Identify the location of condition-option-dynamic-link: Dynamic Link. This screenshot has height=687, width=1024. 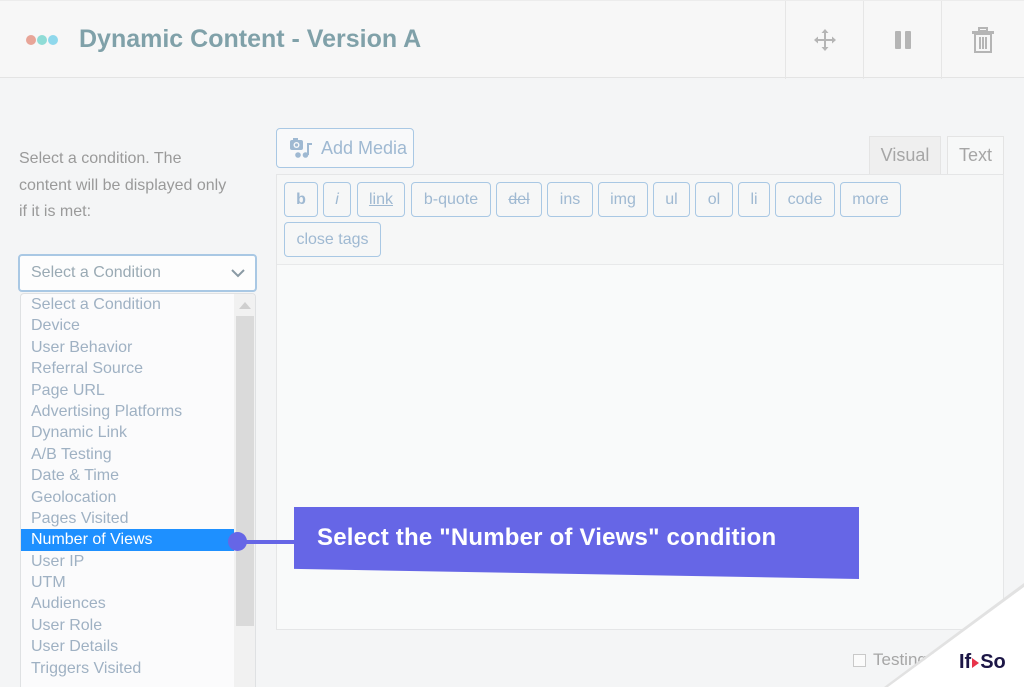
(127, 432).